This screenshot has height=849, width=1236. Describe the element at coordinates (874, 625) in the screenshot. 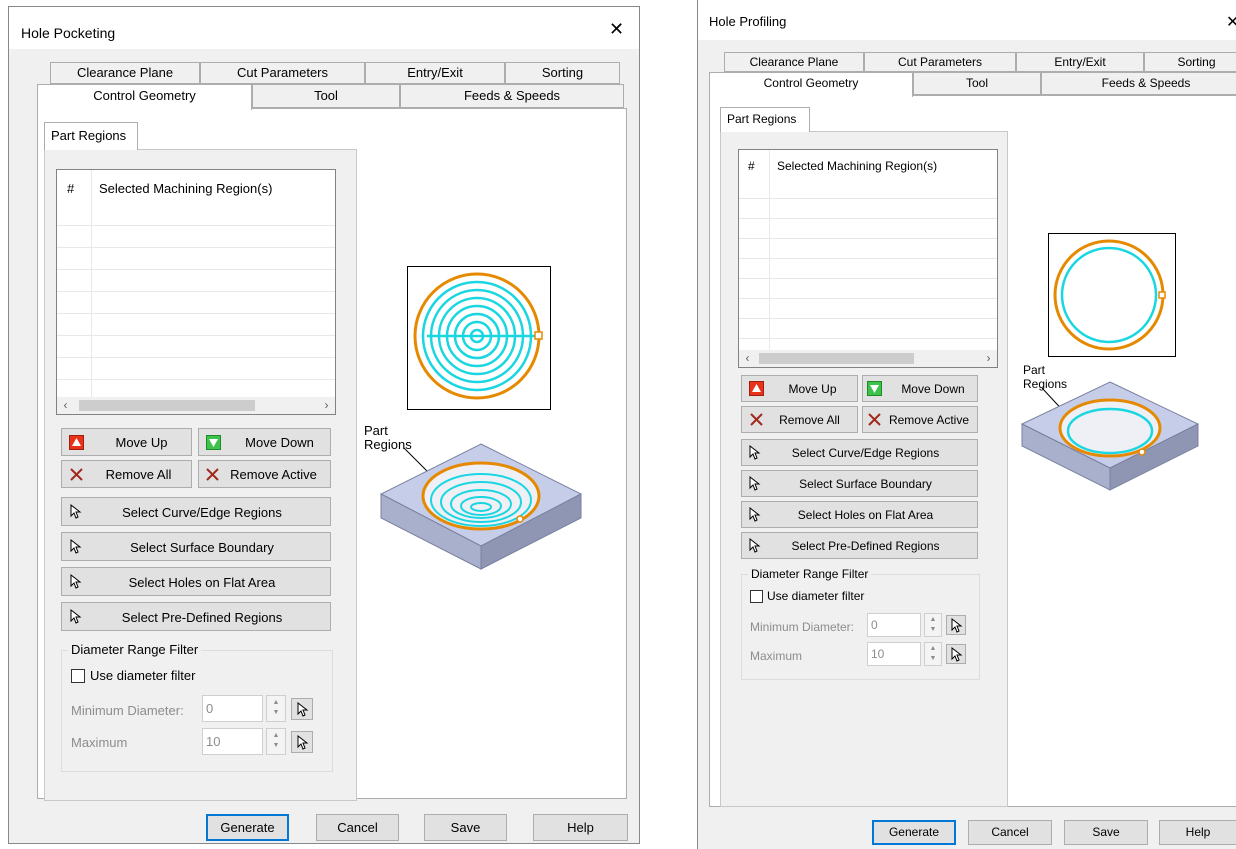

I see `input-value: 0` at that location.